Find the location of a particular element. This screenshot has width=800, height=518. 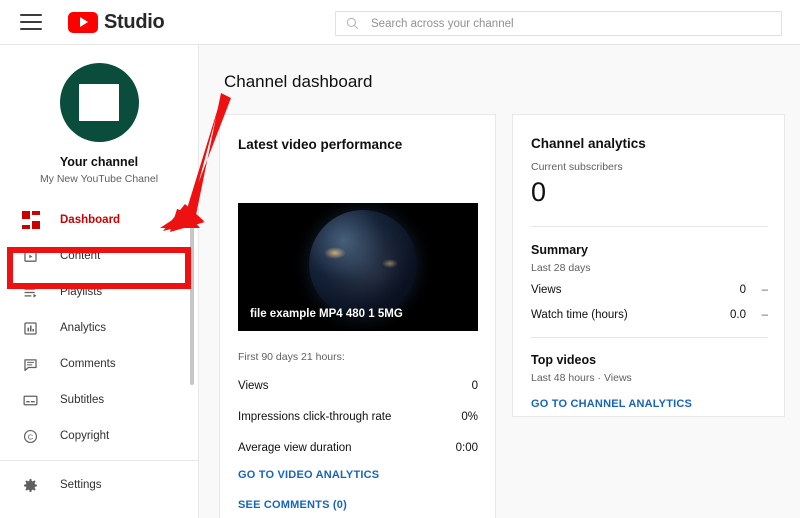

stat-value: 0:00 is located at coordinates (466, 448).